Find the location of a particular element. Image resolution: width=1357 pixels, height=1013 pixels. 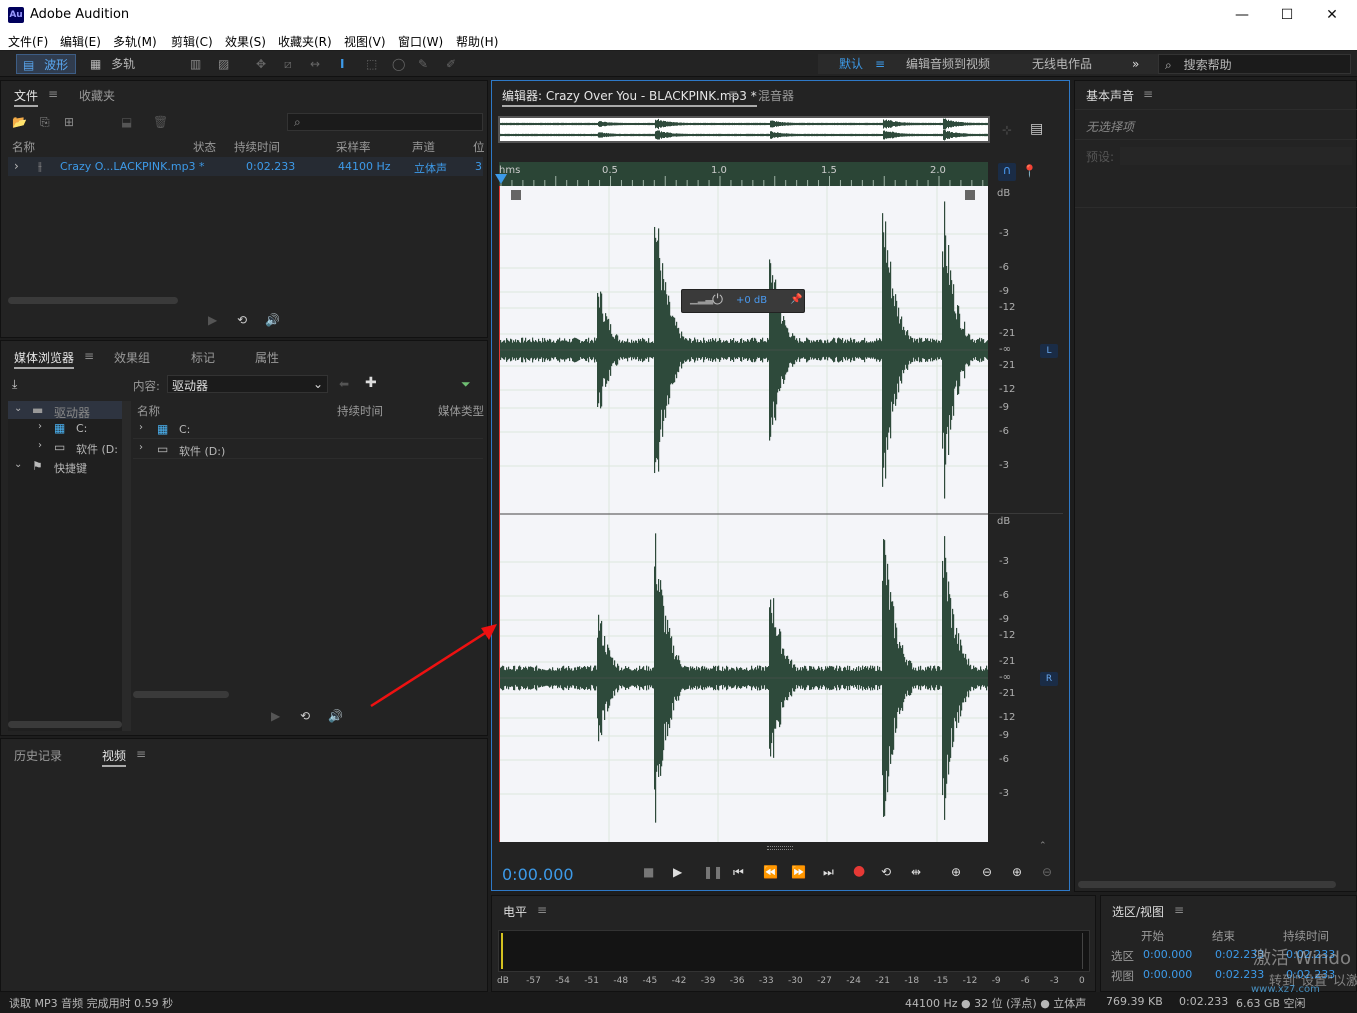

list-item: › ▦ C: is located at coordinates (308, 429).